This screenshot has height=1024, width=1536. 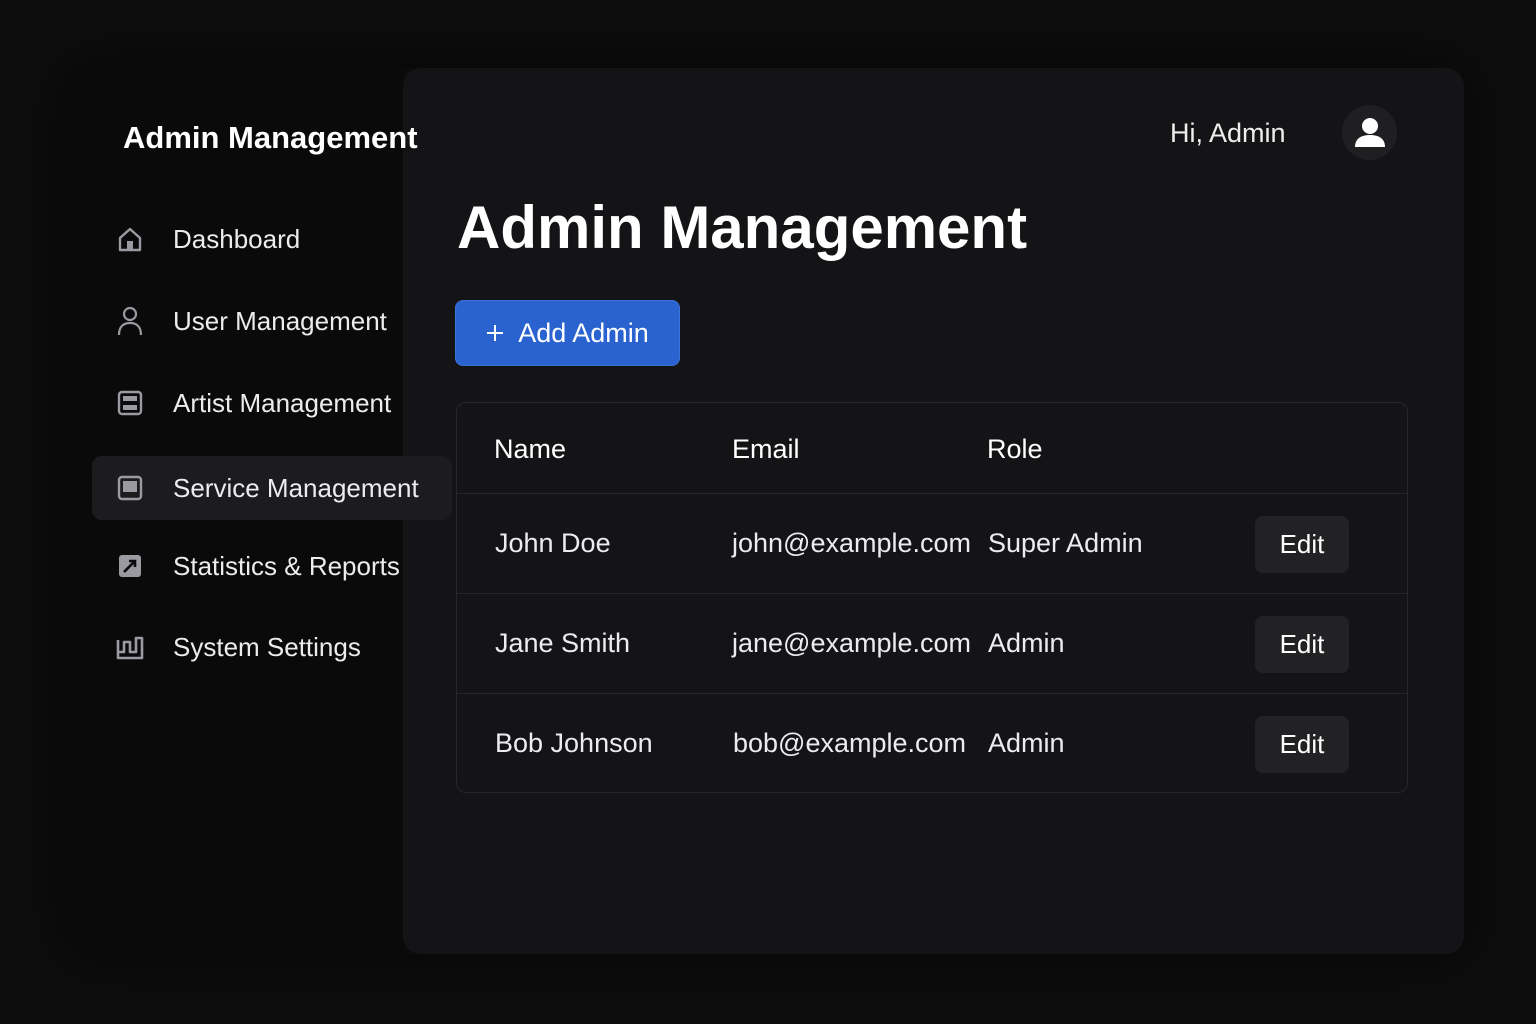 I want to click on sidebar-item-statistics: Statistics & Reports, so click(x=272, y=566).